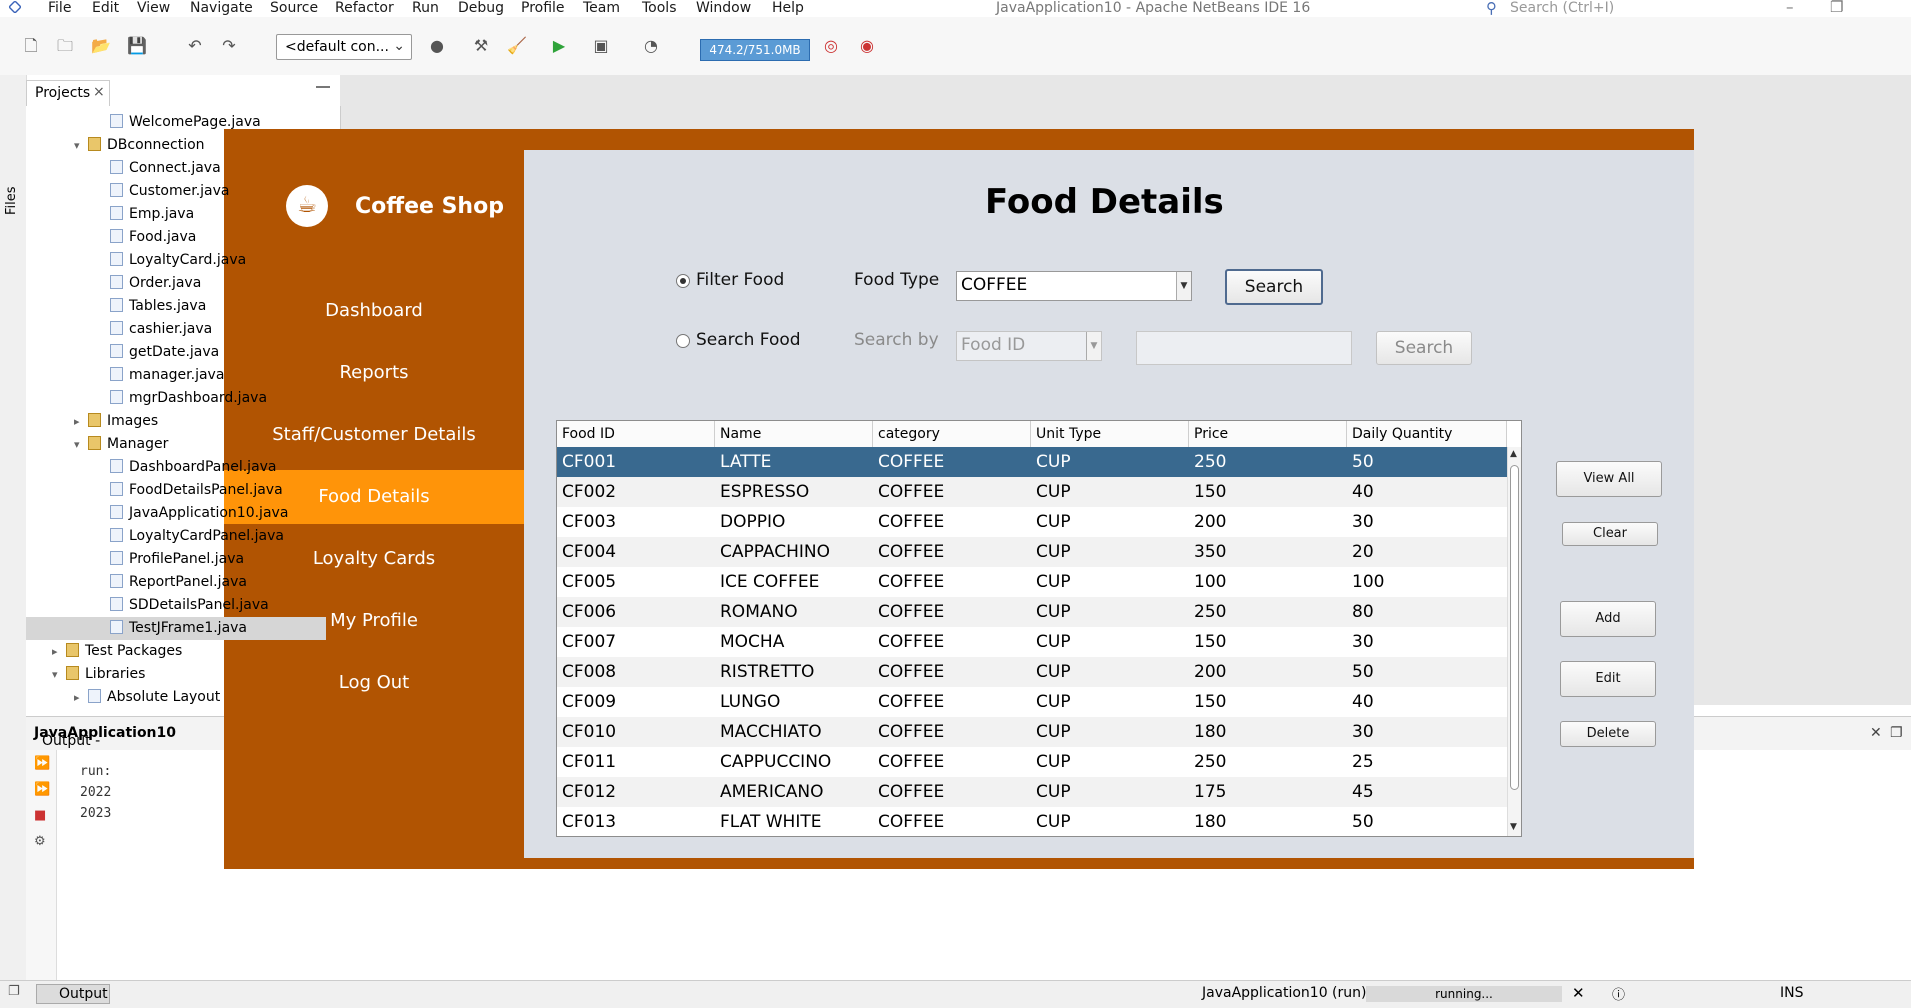  What do you see at coordinates (1578, 993) in the screenshot?
I see `cancel-process-icon: ✕` at bounding box center [1578, 993].